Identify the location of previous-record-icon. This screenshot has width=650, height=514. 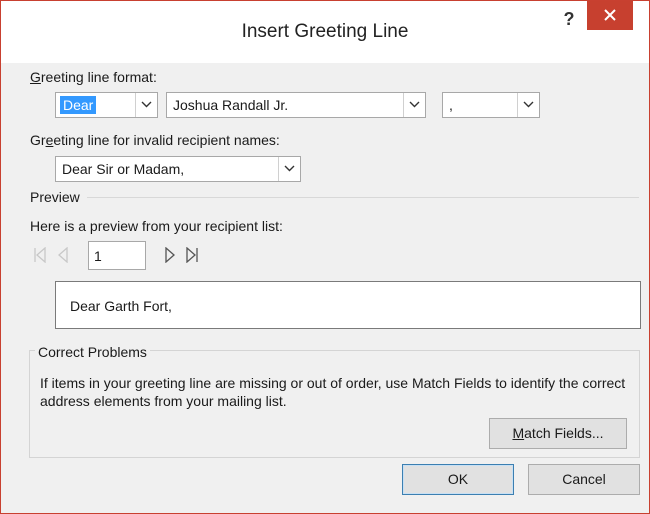
(63, 255).